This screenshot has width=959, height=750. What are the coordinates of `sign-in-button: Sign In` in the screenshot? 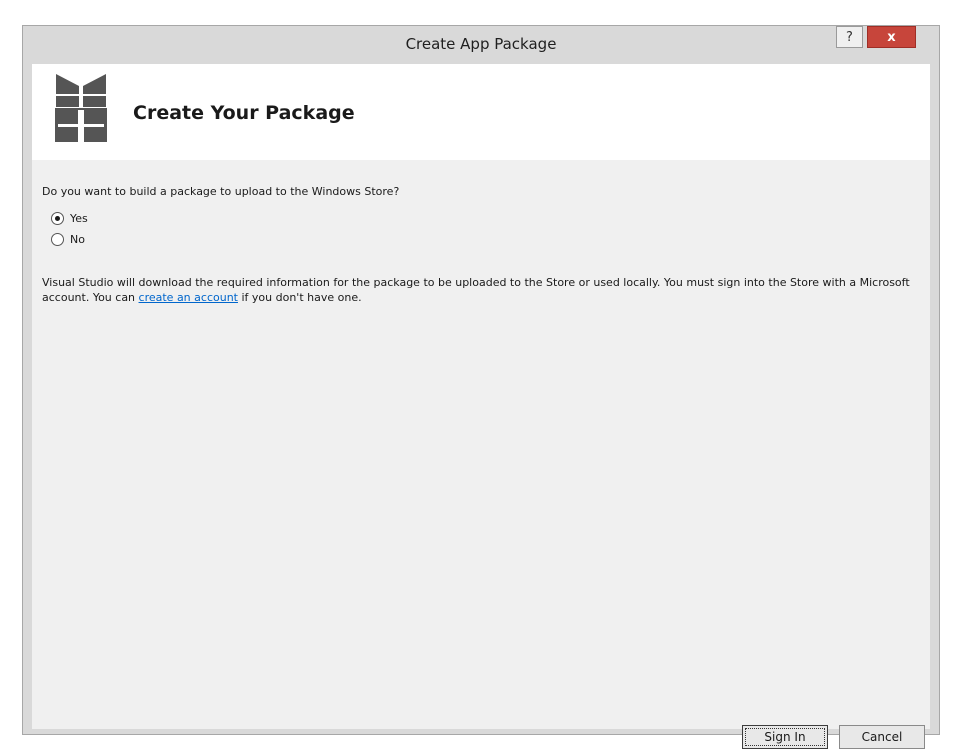 It's located at (785, 737).